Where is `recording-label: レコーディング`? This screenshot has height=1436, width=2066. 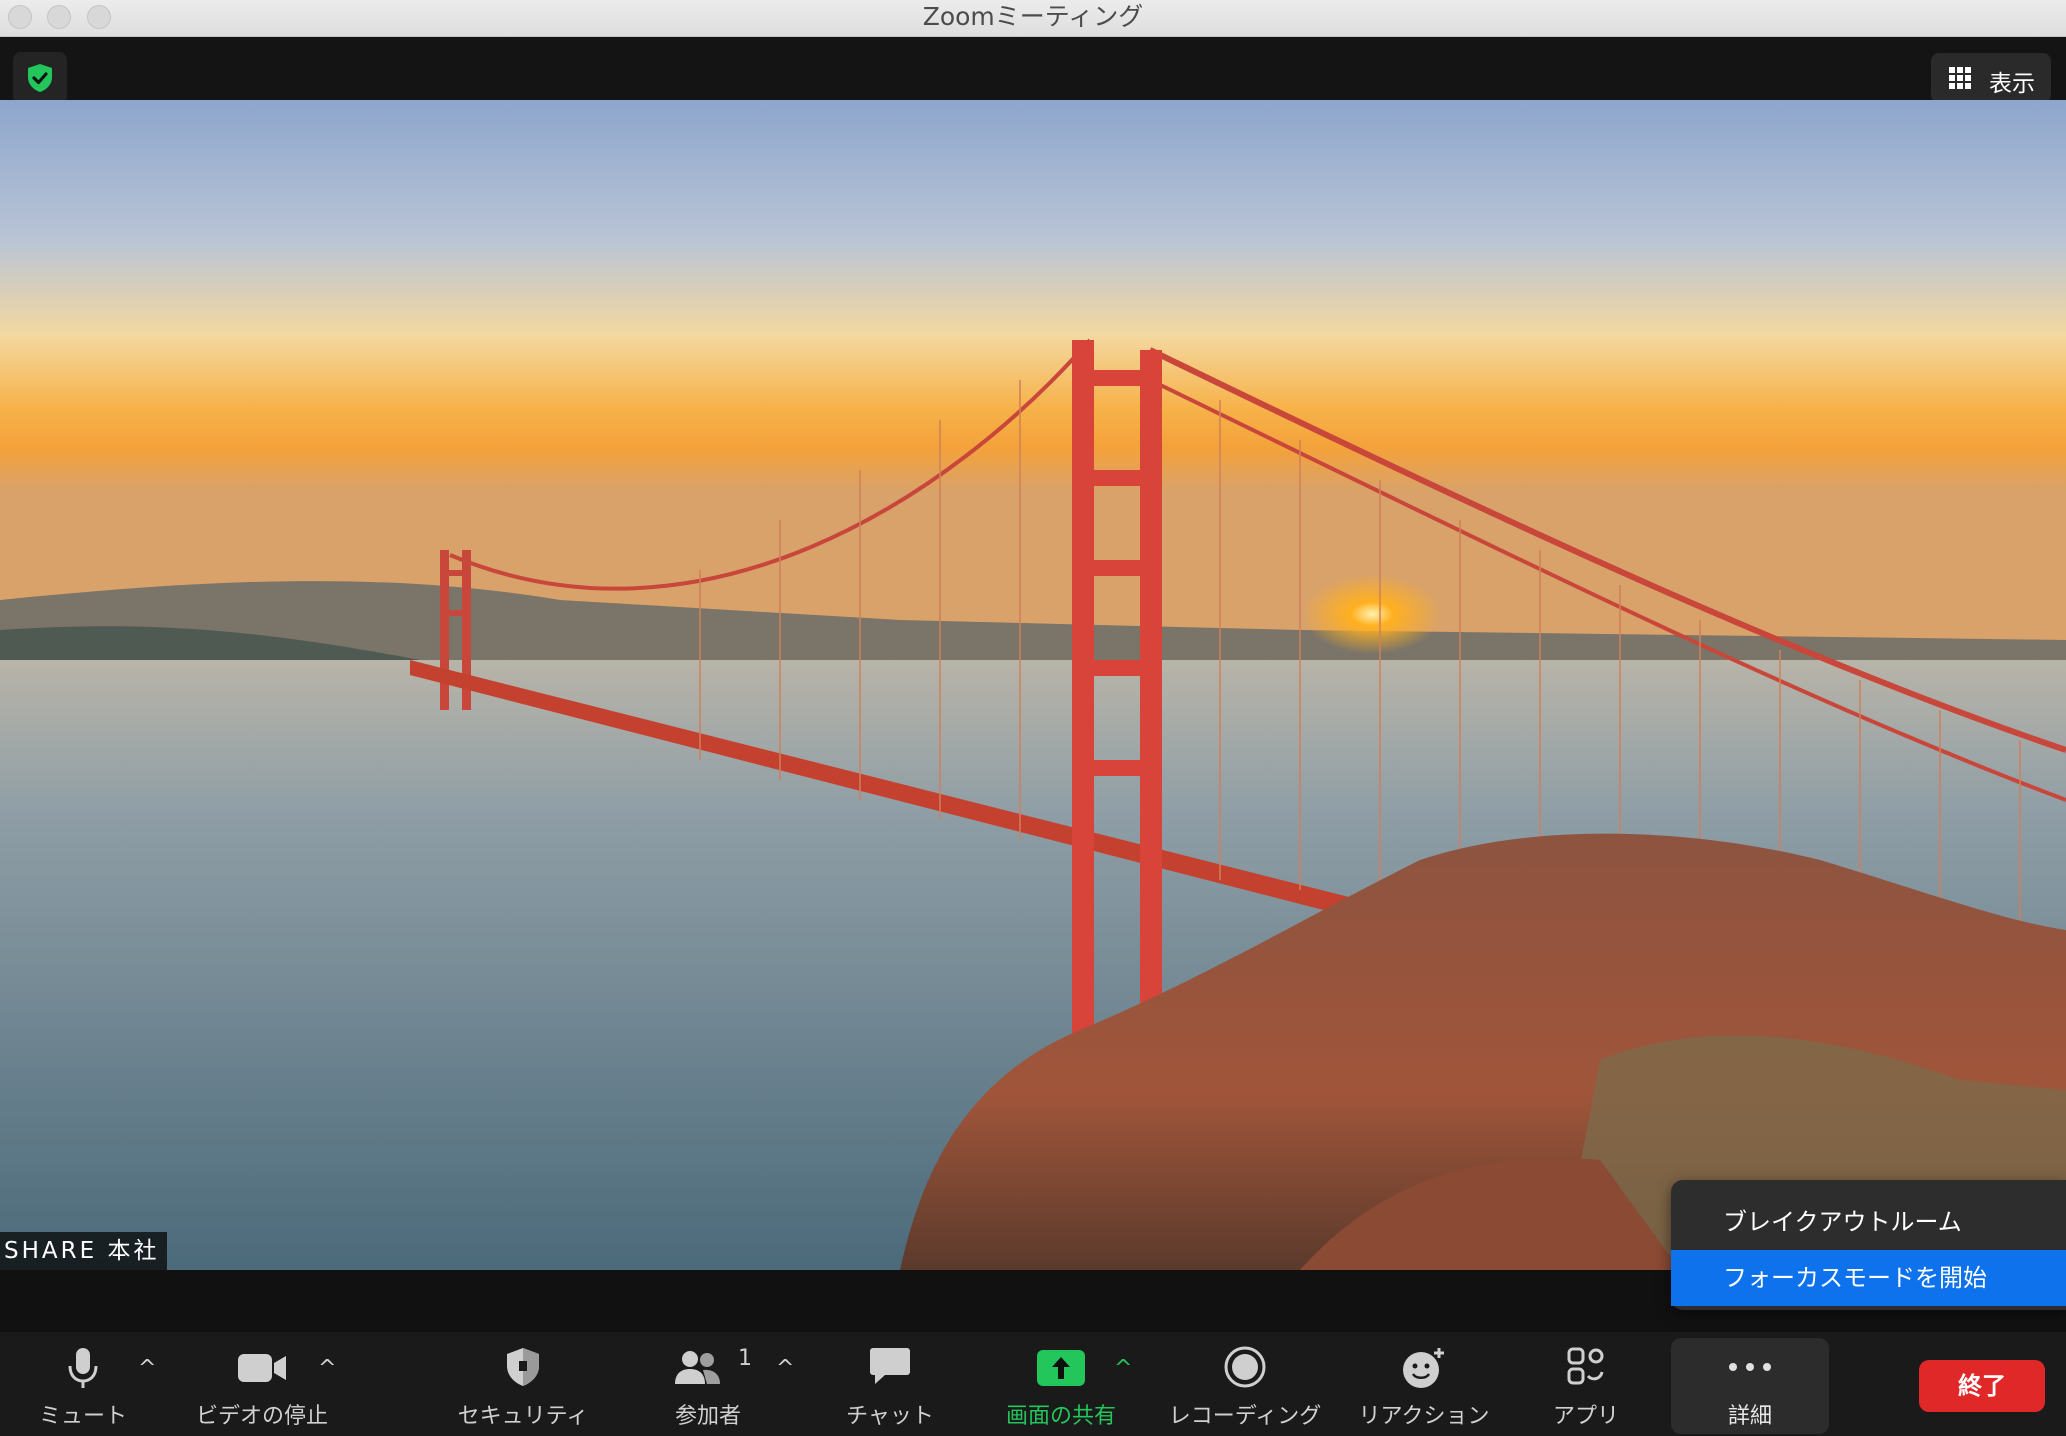
recording-label: レコーディング is located at coordinates (1245, 1416).